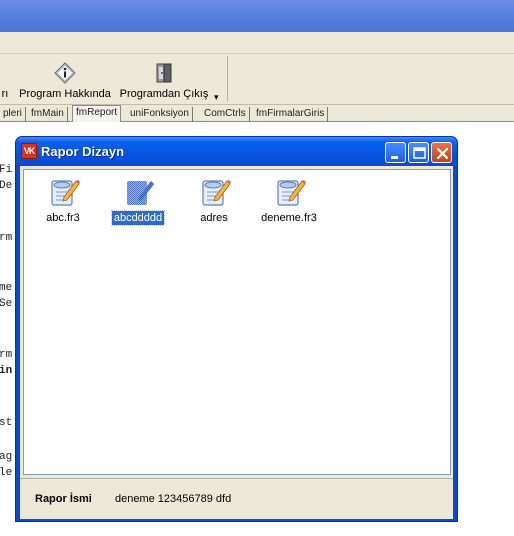 The image size is (514, 536). I want to click on app-logo-icon: VK, so click(29, 151).